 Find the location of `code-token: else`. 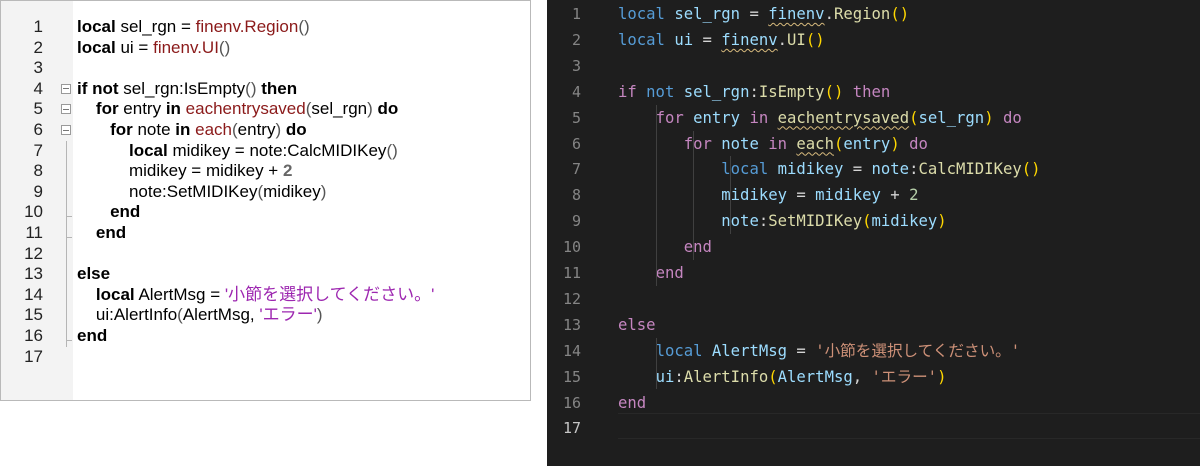

code-token: else is located at coordinates (637, 324).